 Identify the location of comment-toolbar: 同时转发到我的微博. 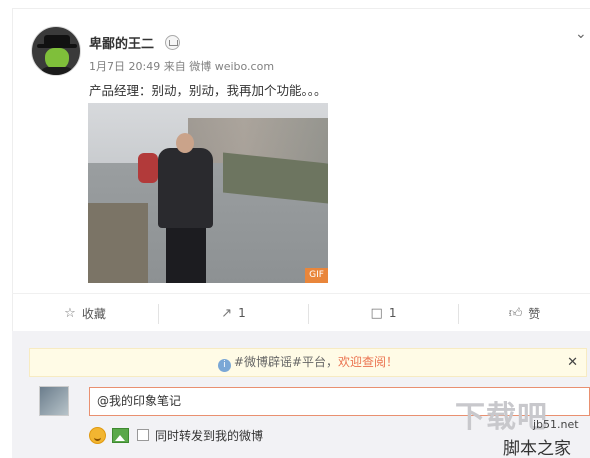
(176, 435).